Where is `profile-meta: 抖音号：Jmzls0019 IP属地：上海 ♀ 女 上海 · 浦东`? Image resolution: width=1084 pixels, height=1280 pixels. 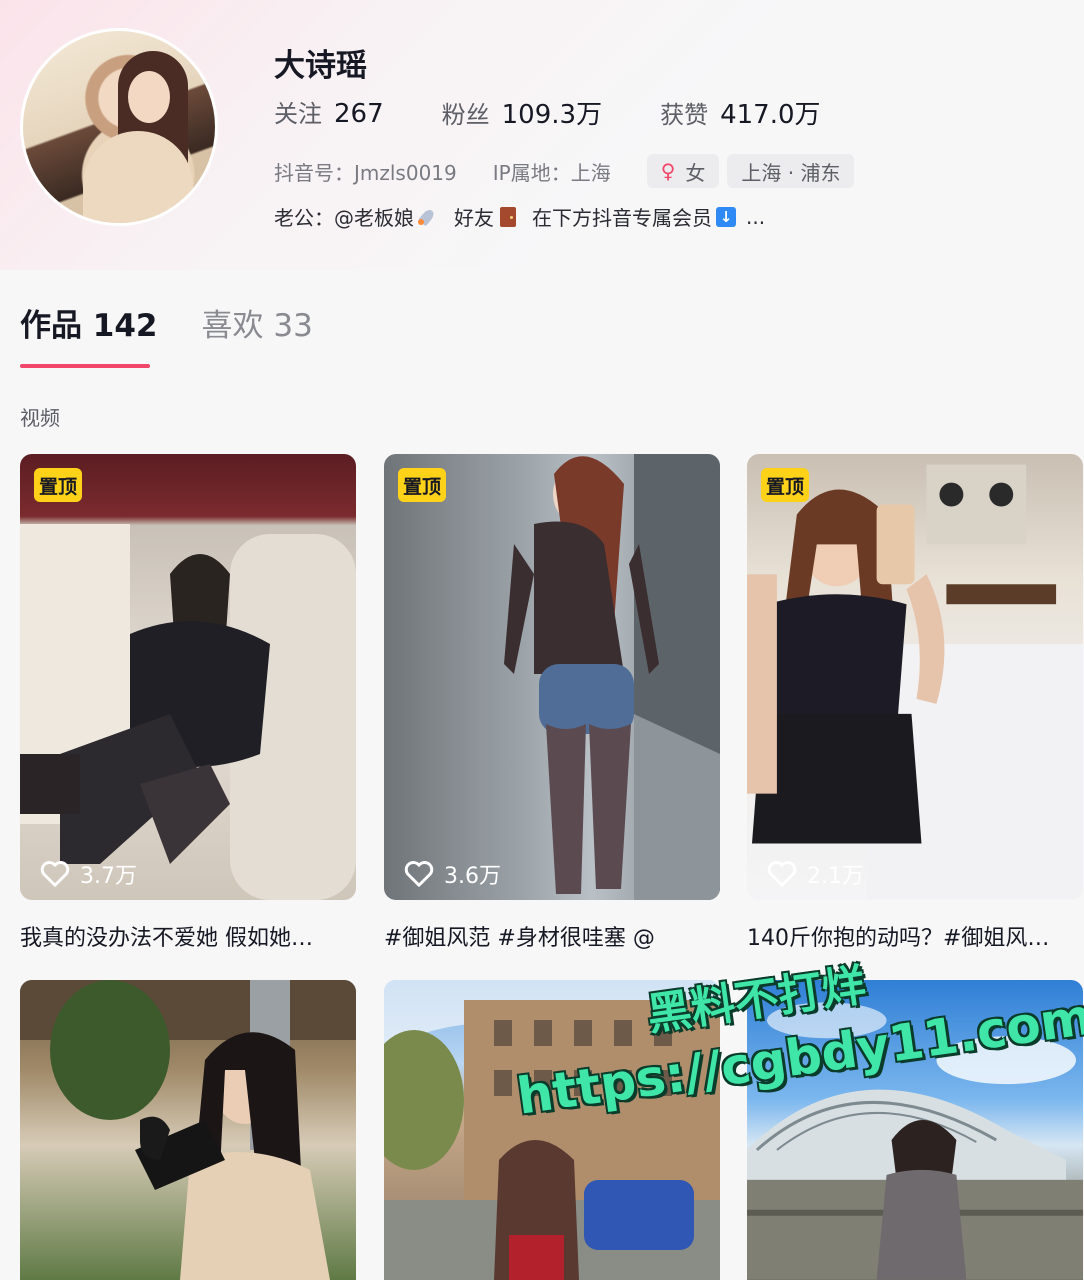
profile-meta: 抖音号：Jmzls0019 IP属地：上海 ♀ 女 上海 · 浦东 is located at coordinates (568, 171).